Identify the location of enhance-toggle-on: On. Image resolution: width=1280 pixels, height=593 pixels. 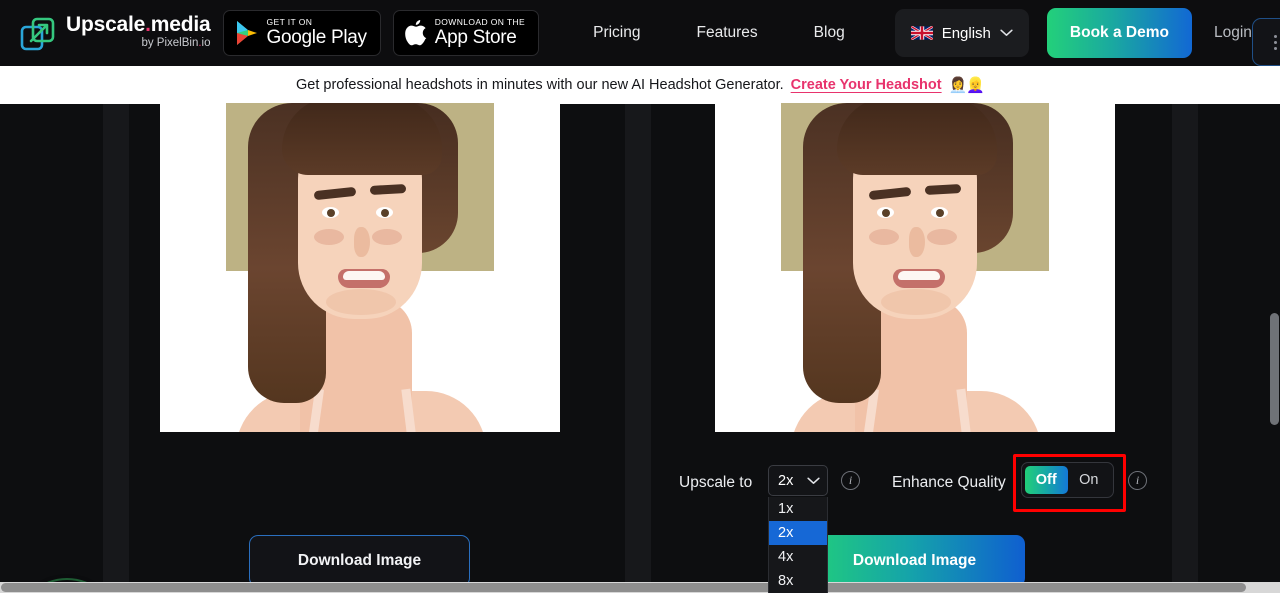
(1089, 480).